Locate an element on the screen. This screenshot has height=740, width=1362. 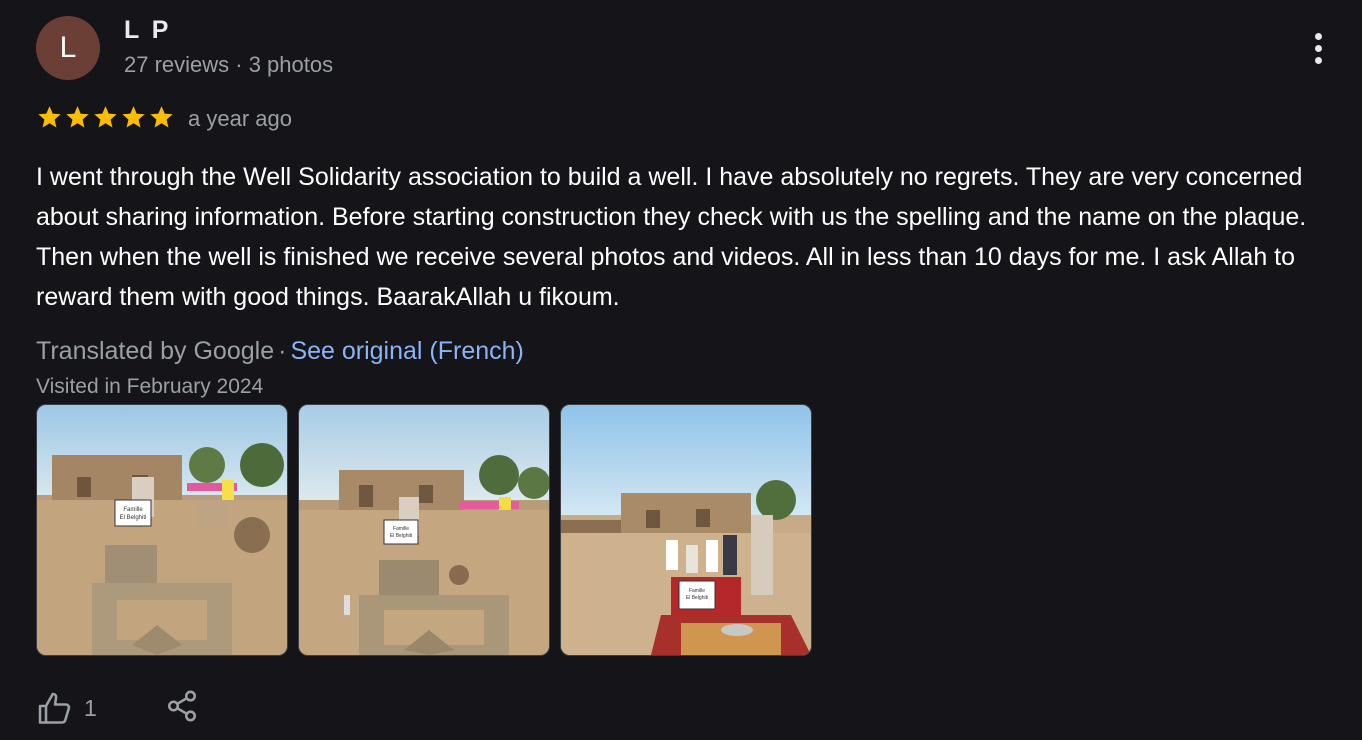
avatar-initial: L is located at coordinates (68, 47).